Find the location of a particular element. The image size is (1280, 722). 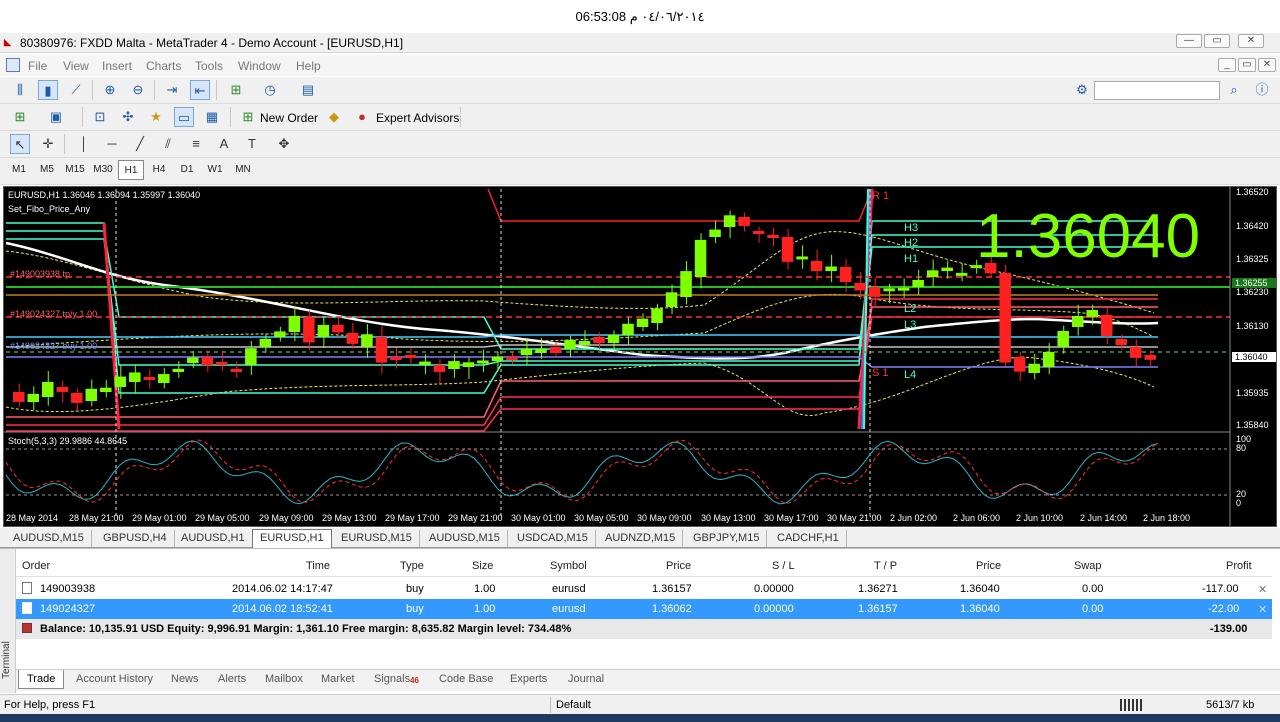

zoom-in-icon: ⊕ is located at coordinates (110, 90).